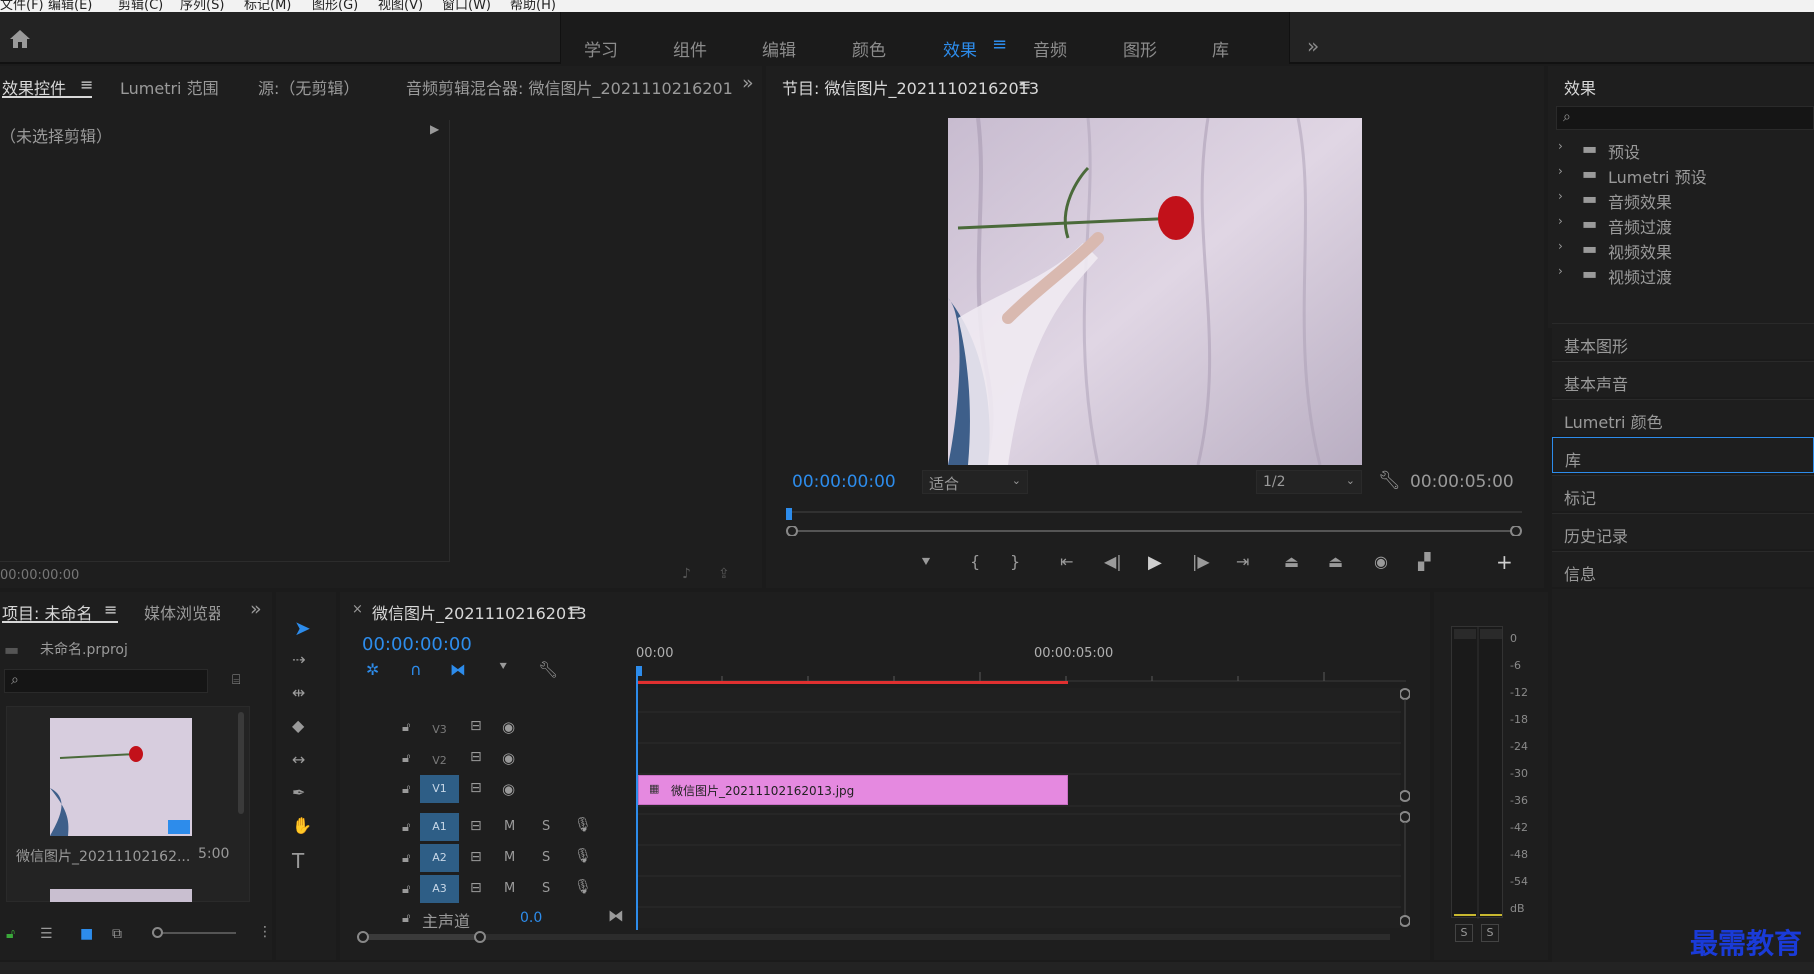 The image size is (1814, 974). What do you see at coordinates (1066, 561) in the screenshot?
I see `go-to-in-icon: ⇤` at bounding box center [1066, 561].